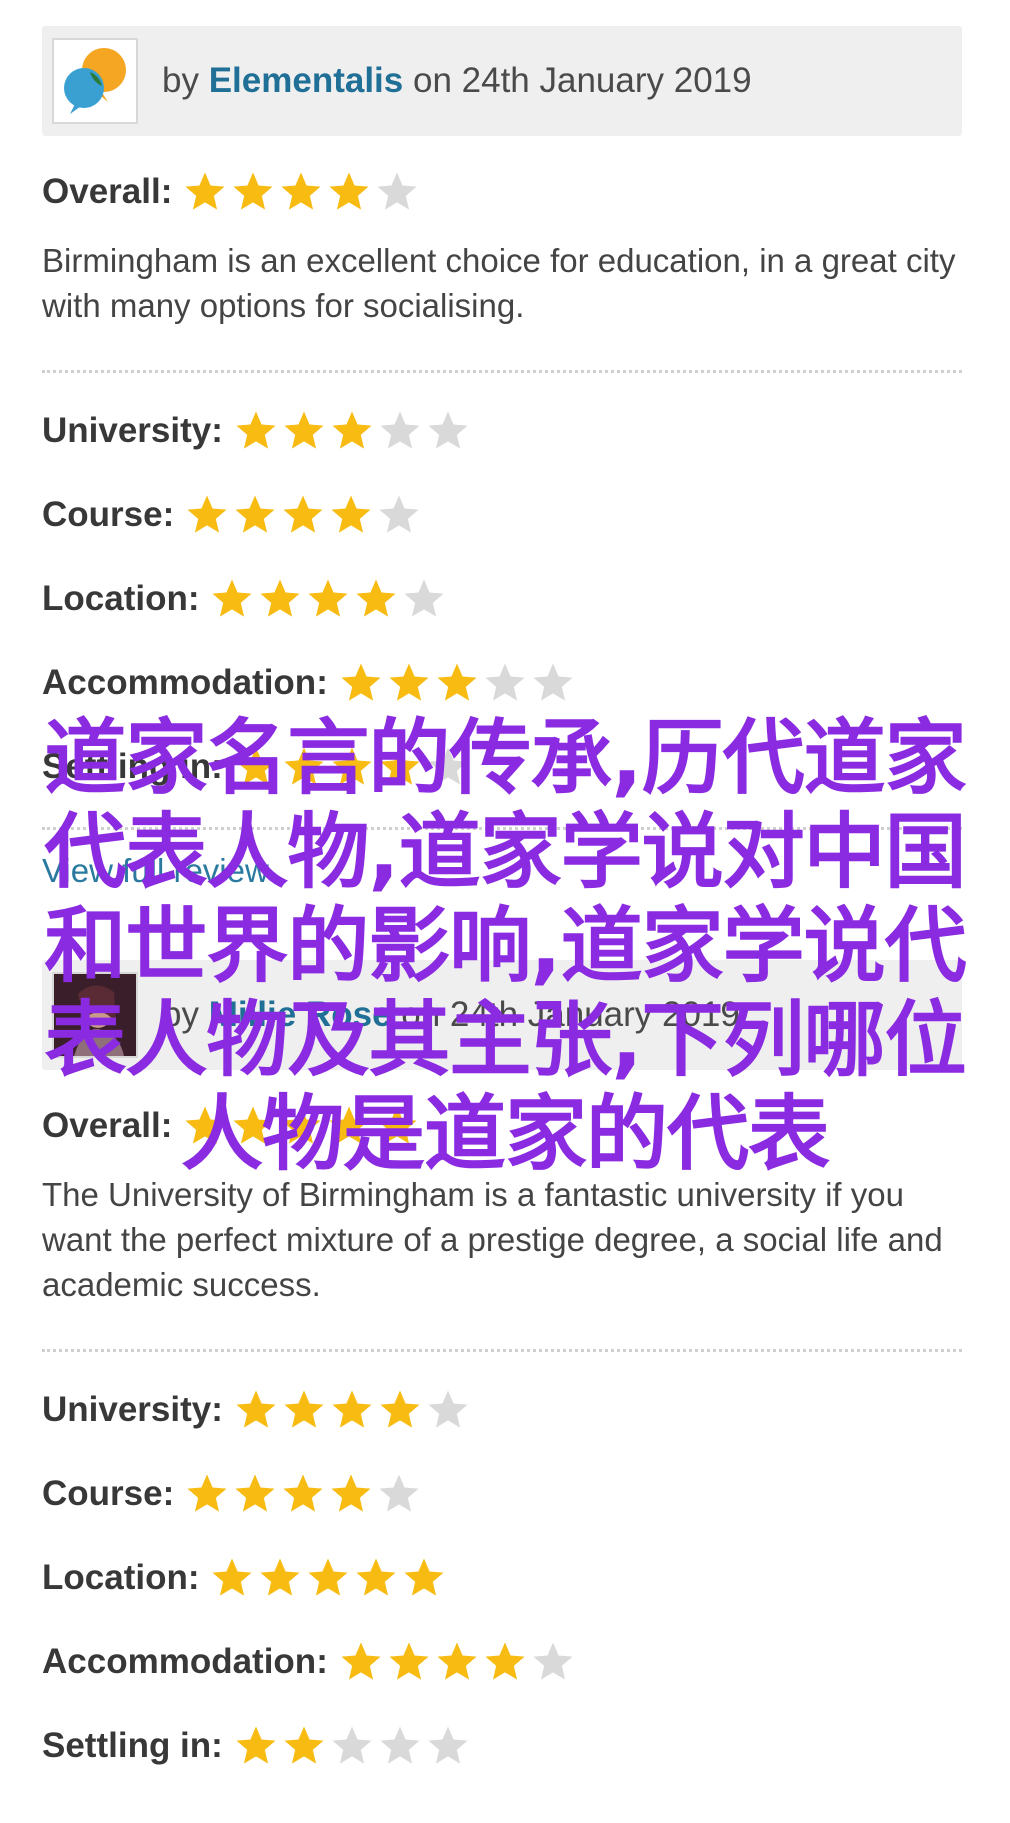  What do you see at coordinates (121, 598) in the screenshot?
I see `rating-label: Location:` at bounding box center [121, 598].